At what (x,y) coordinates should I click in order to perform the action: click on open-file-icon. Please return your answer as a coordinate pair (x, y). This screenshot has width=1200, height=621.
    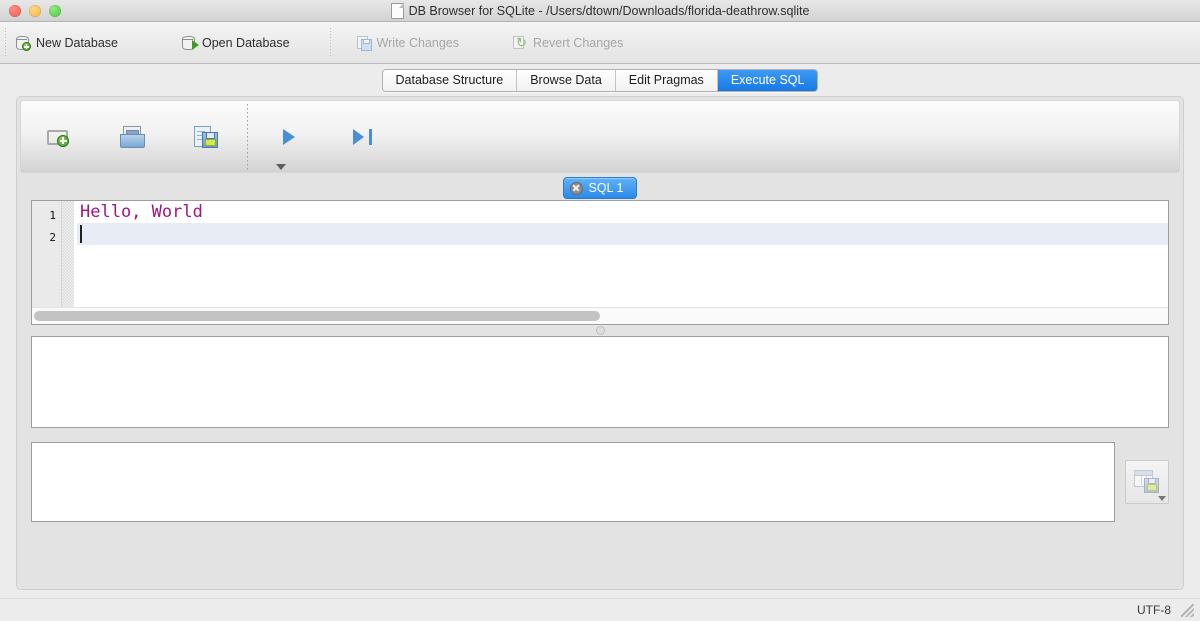
    Looking at the image, I should click on (132, 136).